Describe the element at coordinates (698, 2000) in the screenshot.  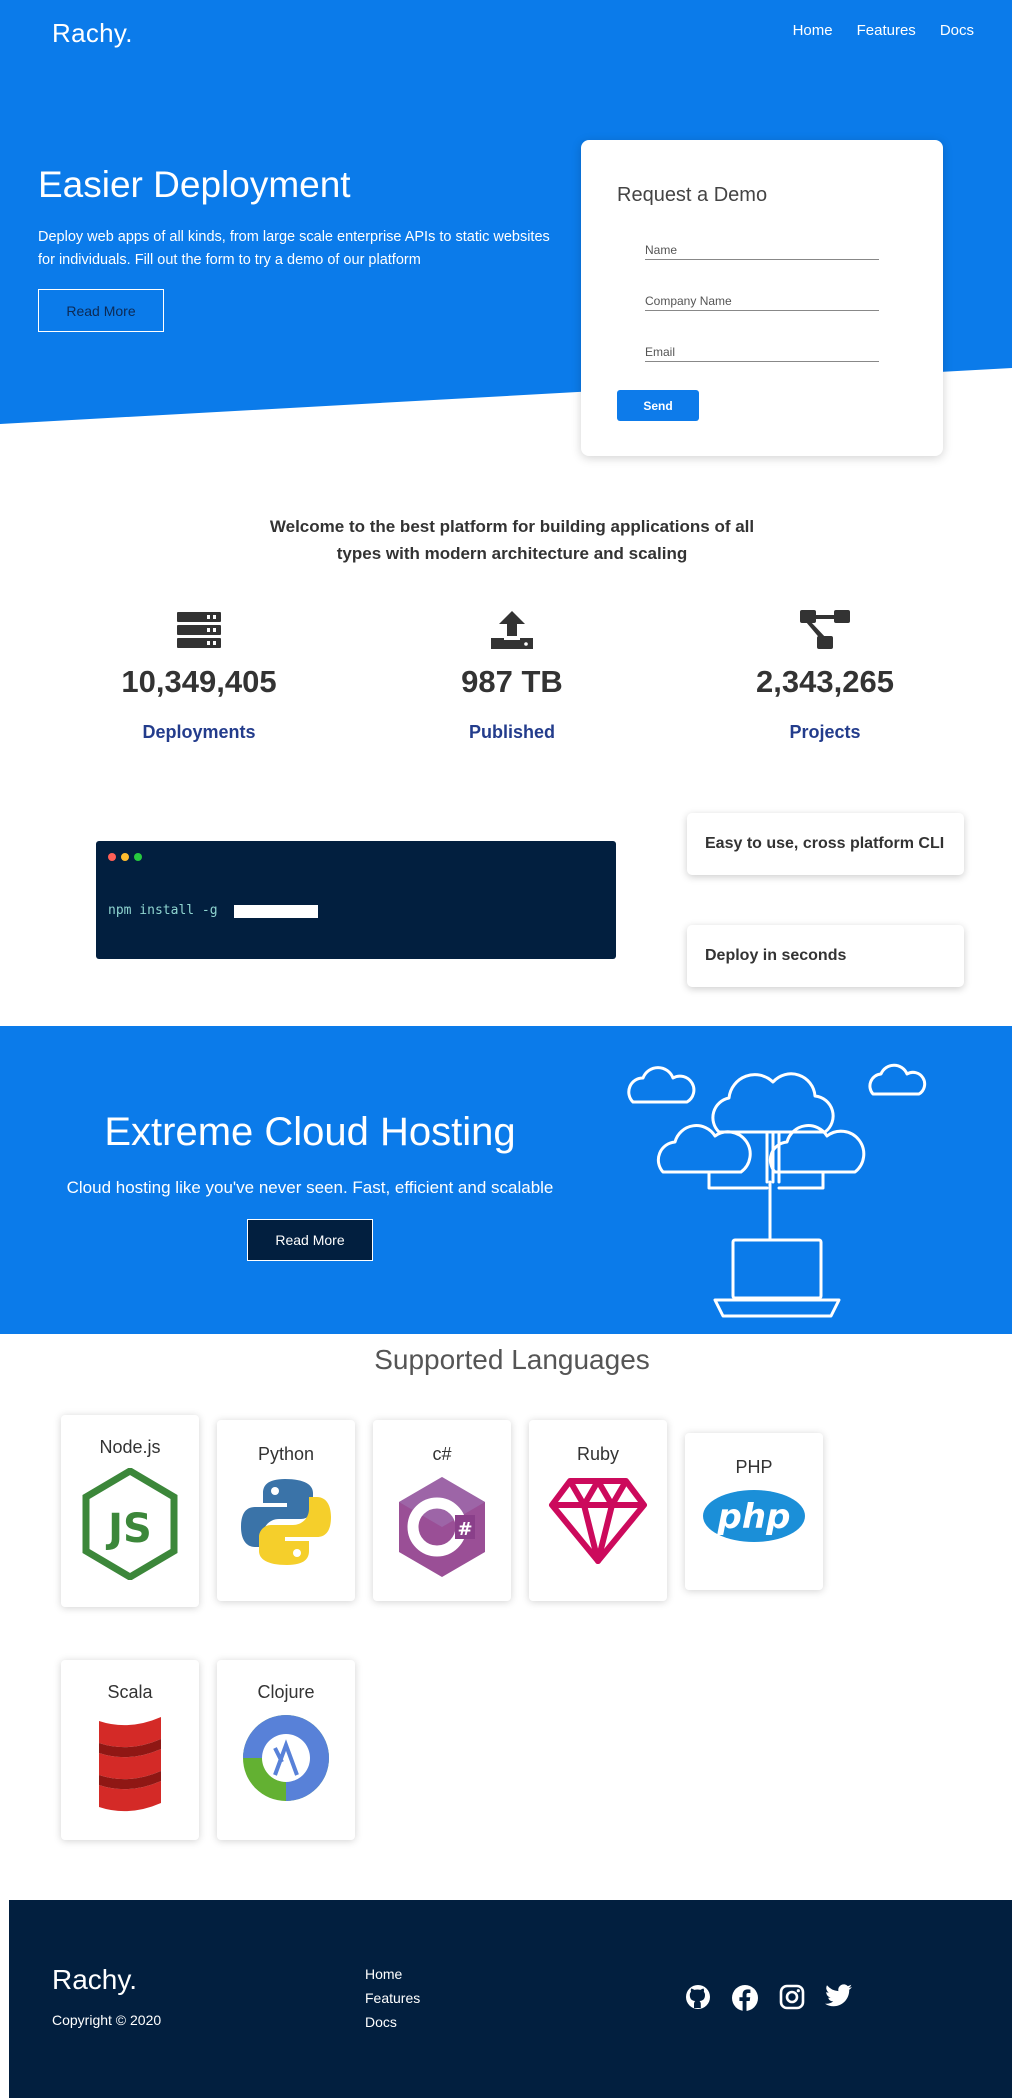
I see `github-icon` at that location.